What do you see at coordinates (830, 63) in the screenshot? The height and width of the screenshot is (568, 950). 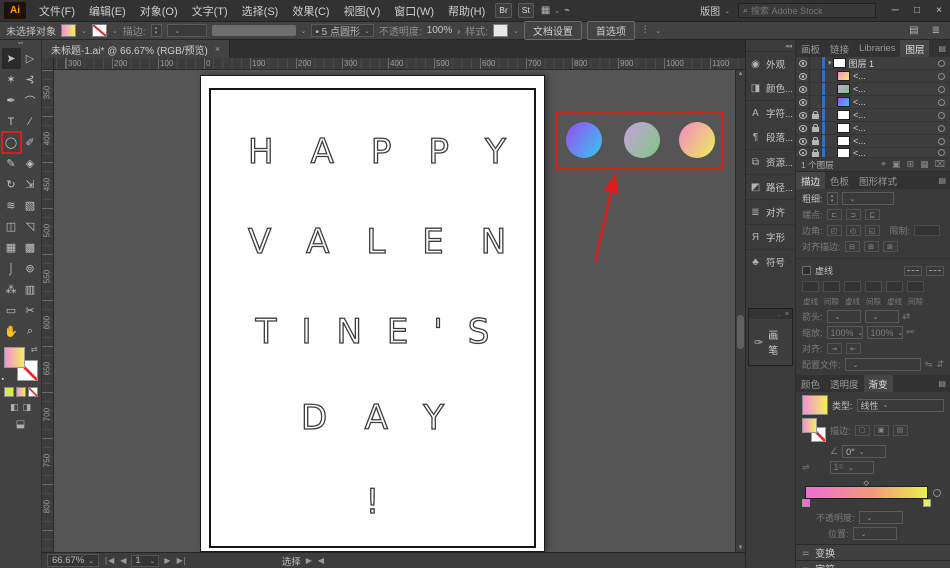 I see `expand-caret-icon: ▾` at bounding box center [830, 63].